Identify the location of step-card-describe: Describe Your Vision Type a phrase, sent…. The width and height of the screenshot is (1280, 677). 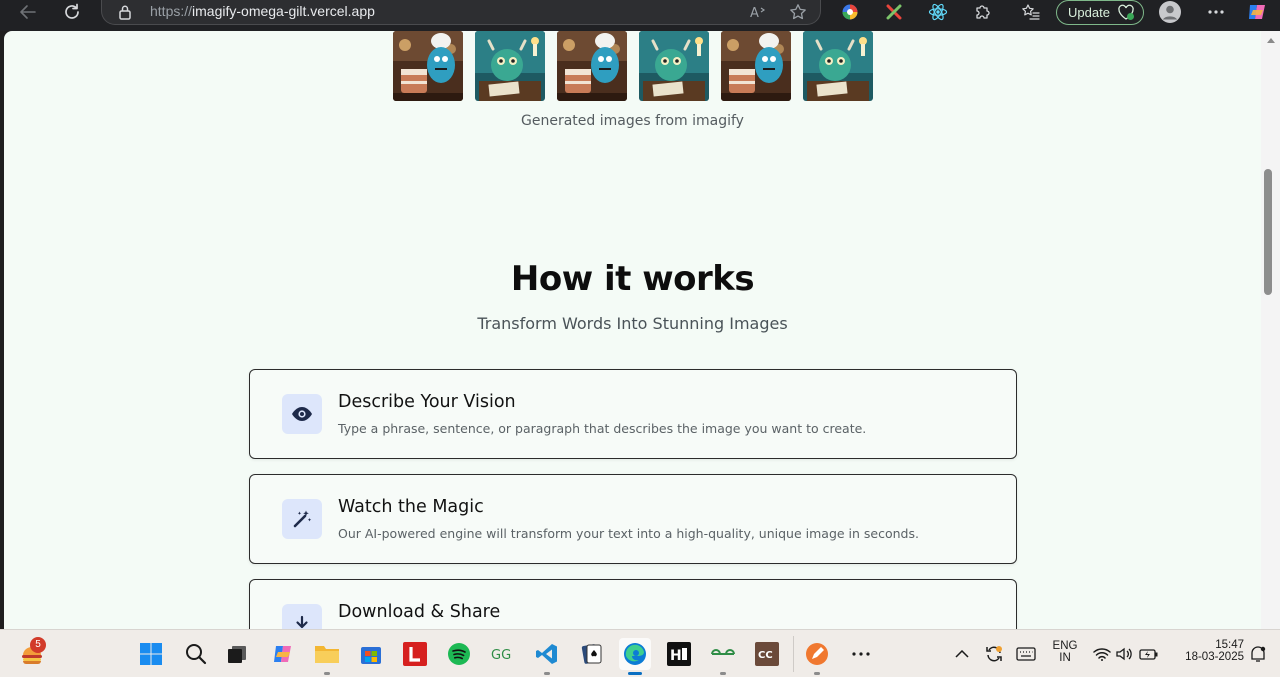
(633, 414).